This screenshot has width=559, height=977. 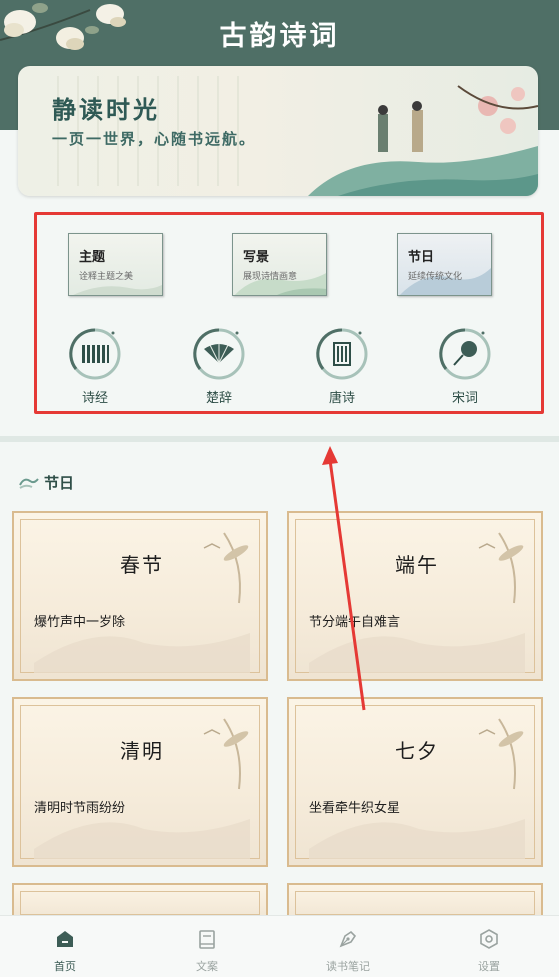 I want to click on category-card-subtitle: 展现诗情画意, so click(x=270, y=277).